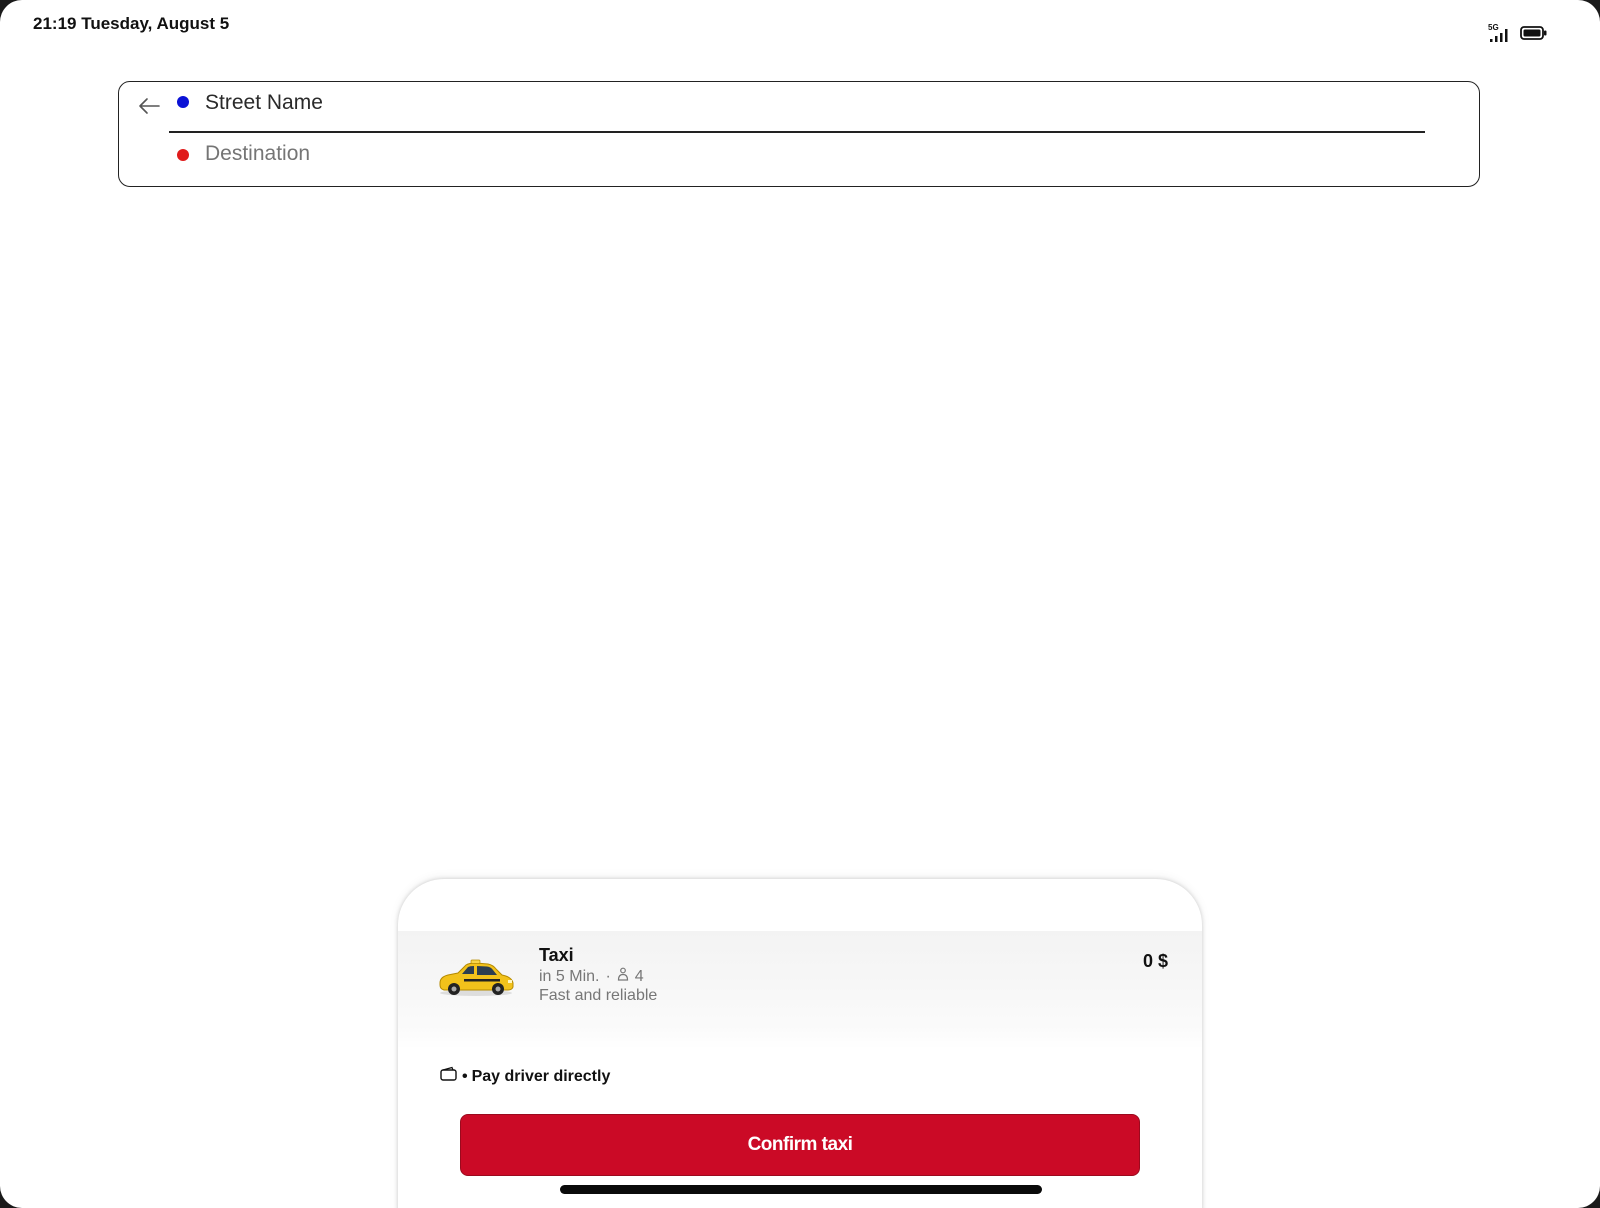  I want to click on cellular-signal-icon: 5G, so click(1499, 35).